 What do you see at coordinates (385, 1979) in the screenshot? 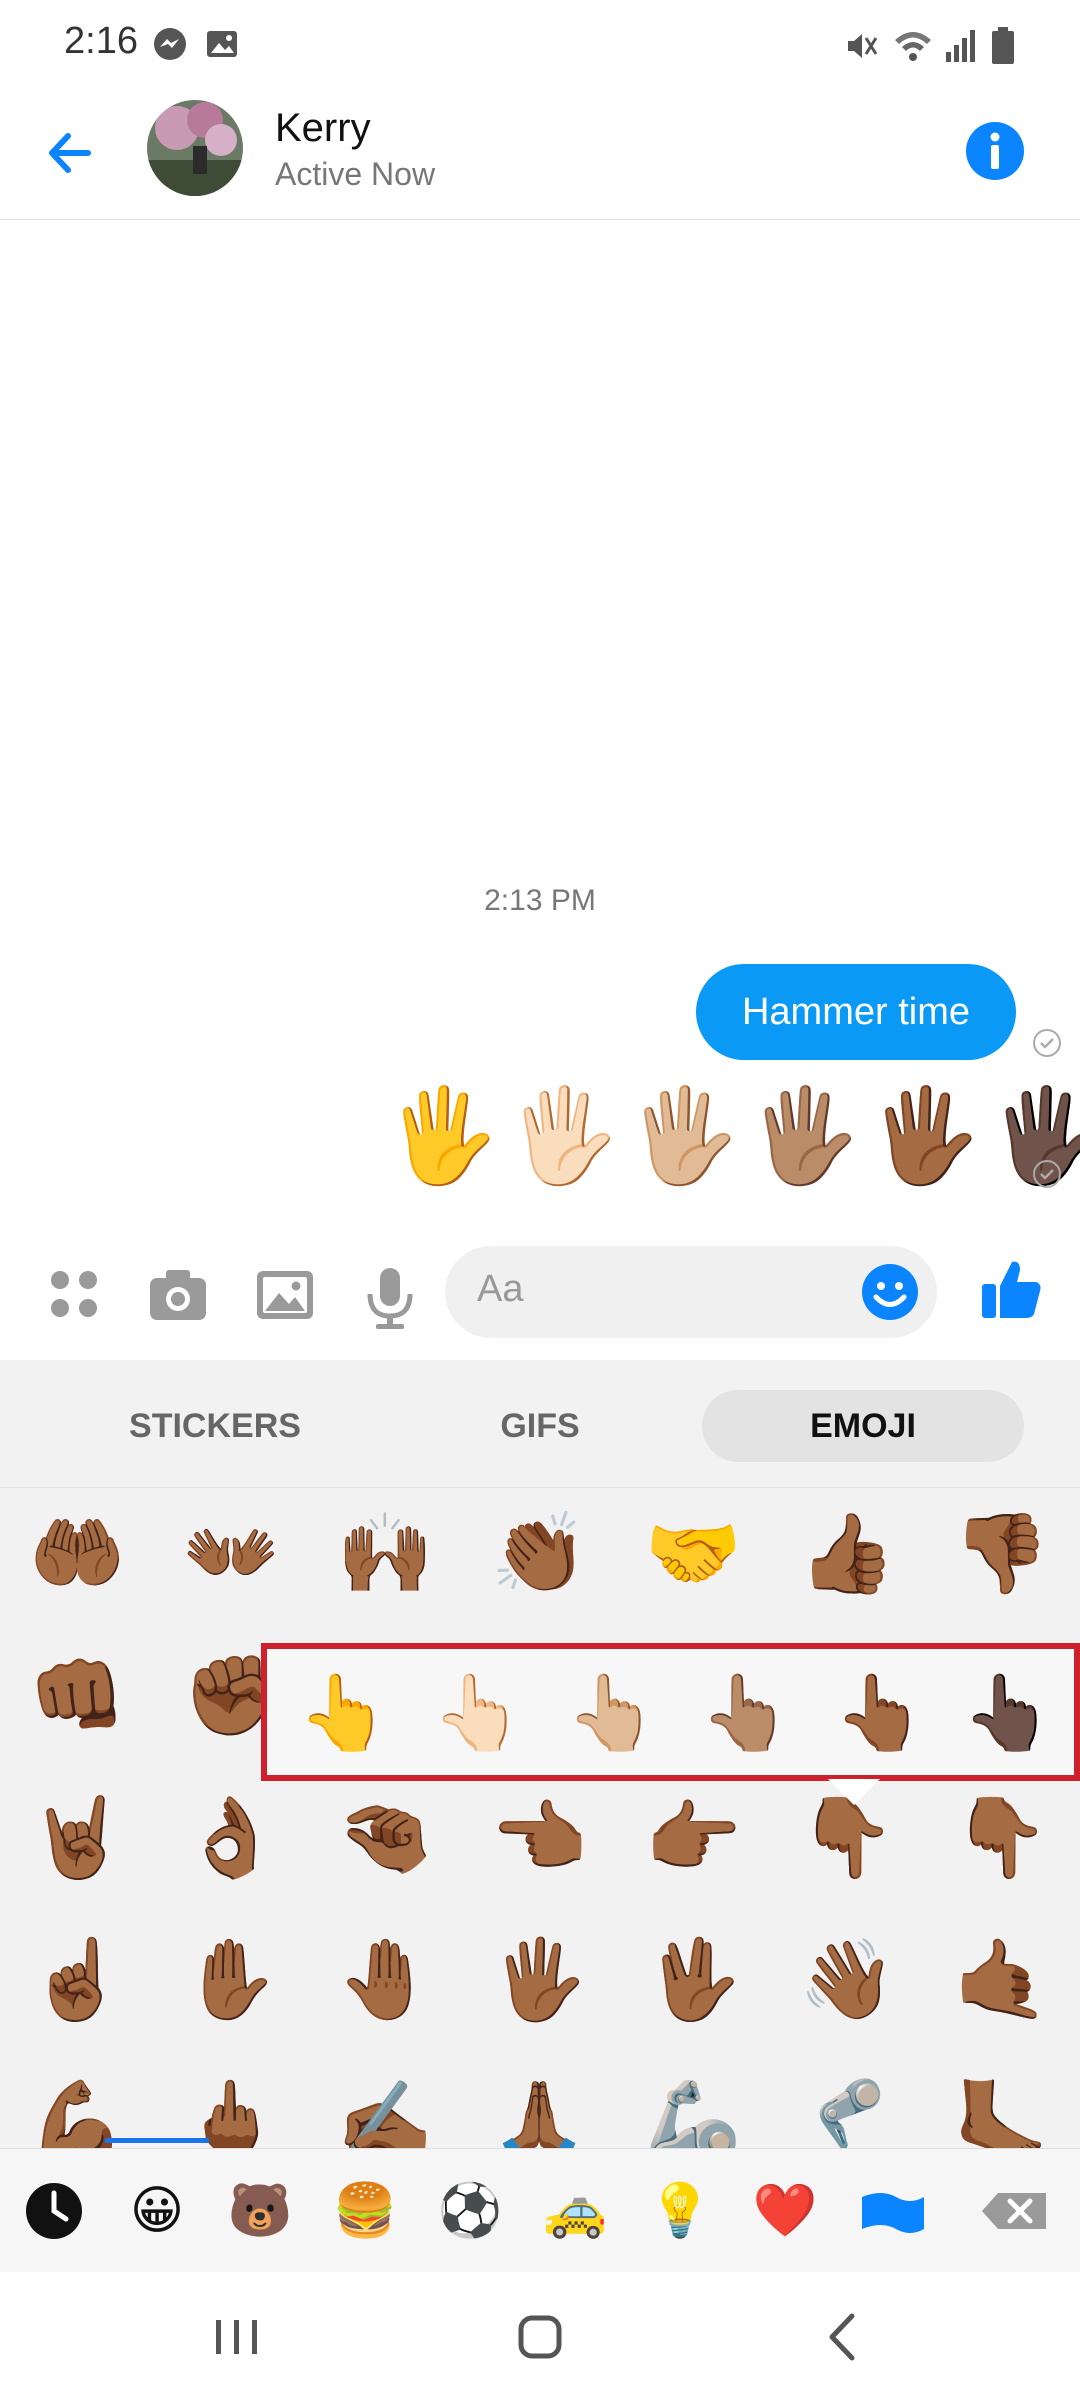
I see `emoji-cell: 🤚🏾` at bounding box center [385, 1979].